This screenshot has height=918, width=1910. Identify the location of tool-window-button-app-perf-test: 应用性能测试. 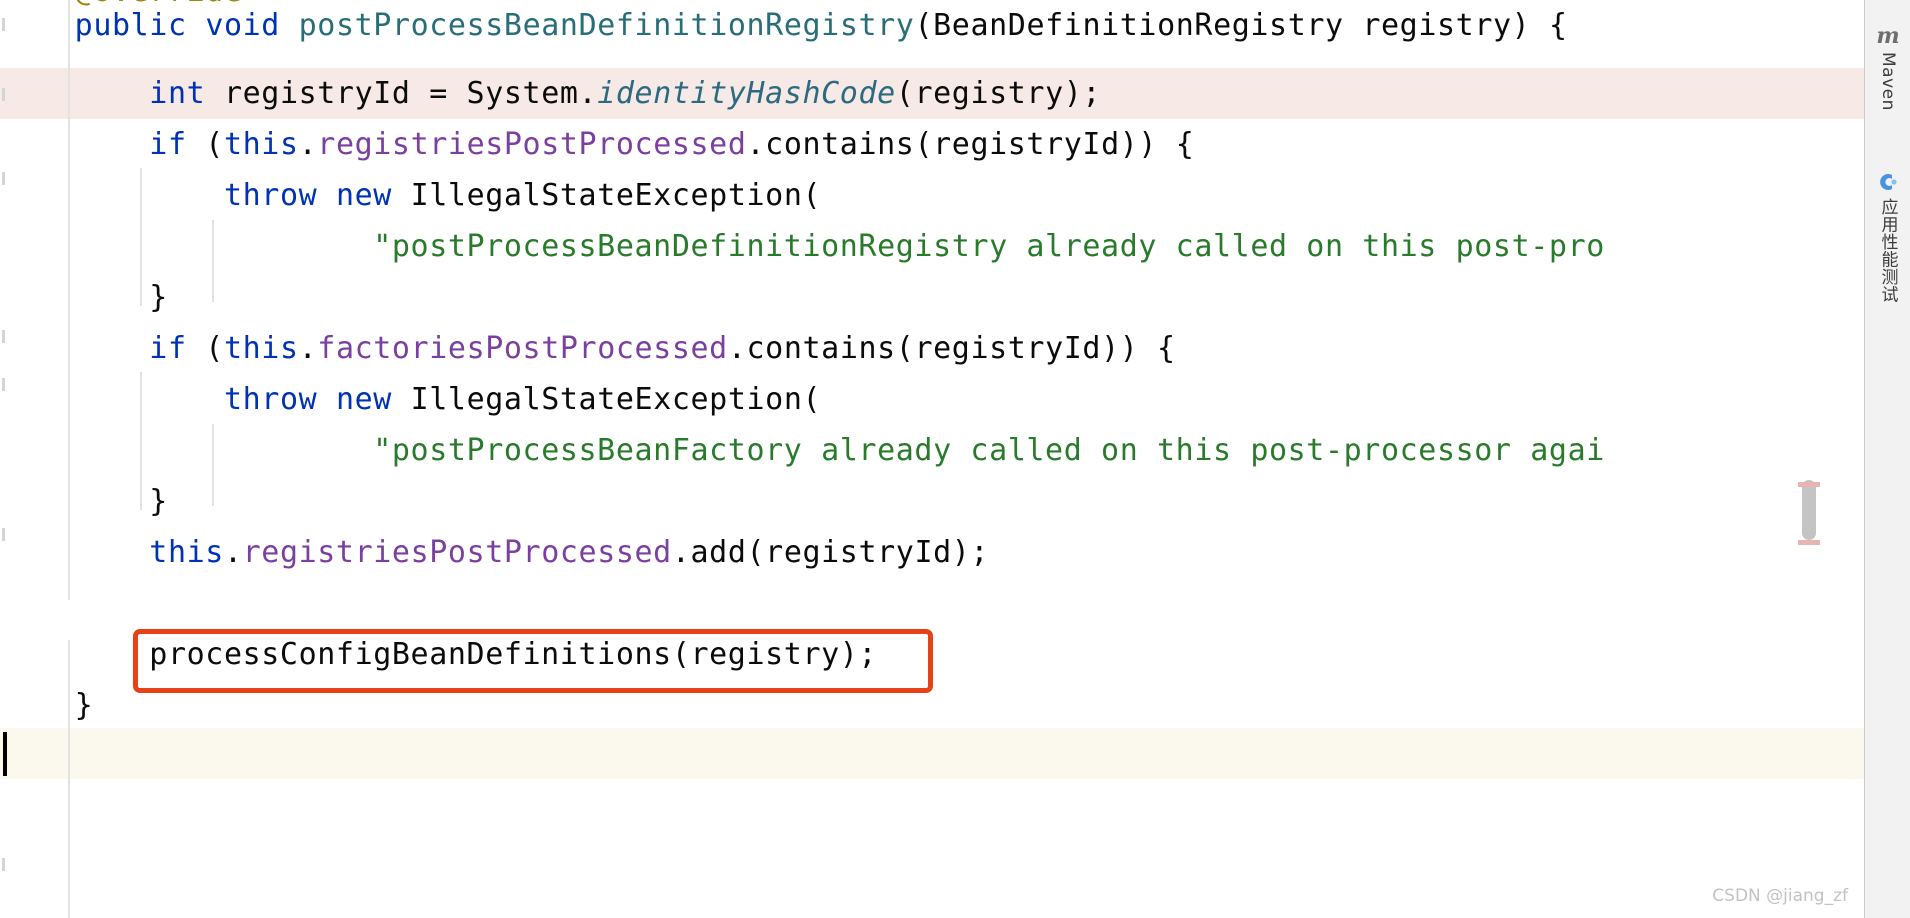
(1887, 235).